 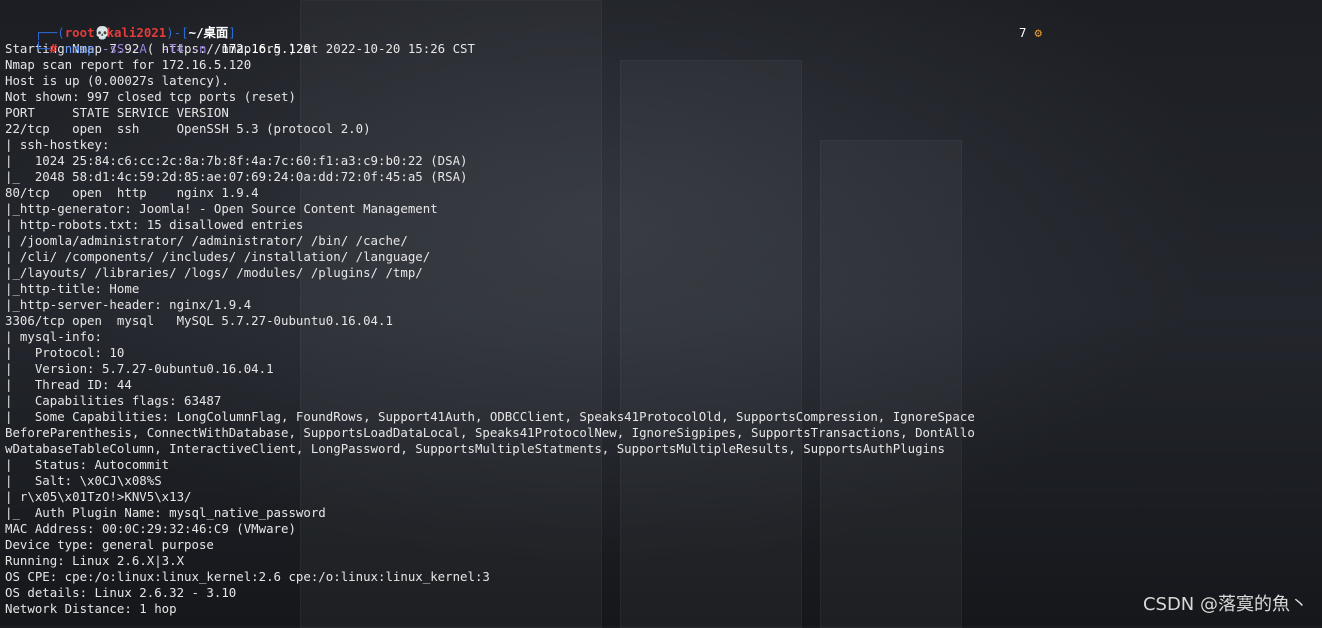 What do you see at coordinates (91, 608) in the screenshot?
I see `output-line: Network Distance: 1 hop` at bounding box center [91, 608].